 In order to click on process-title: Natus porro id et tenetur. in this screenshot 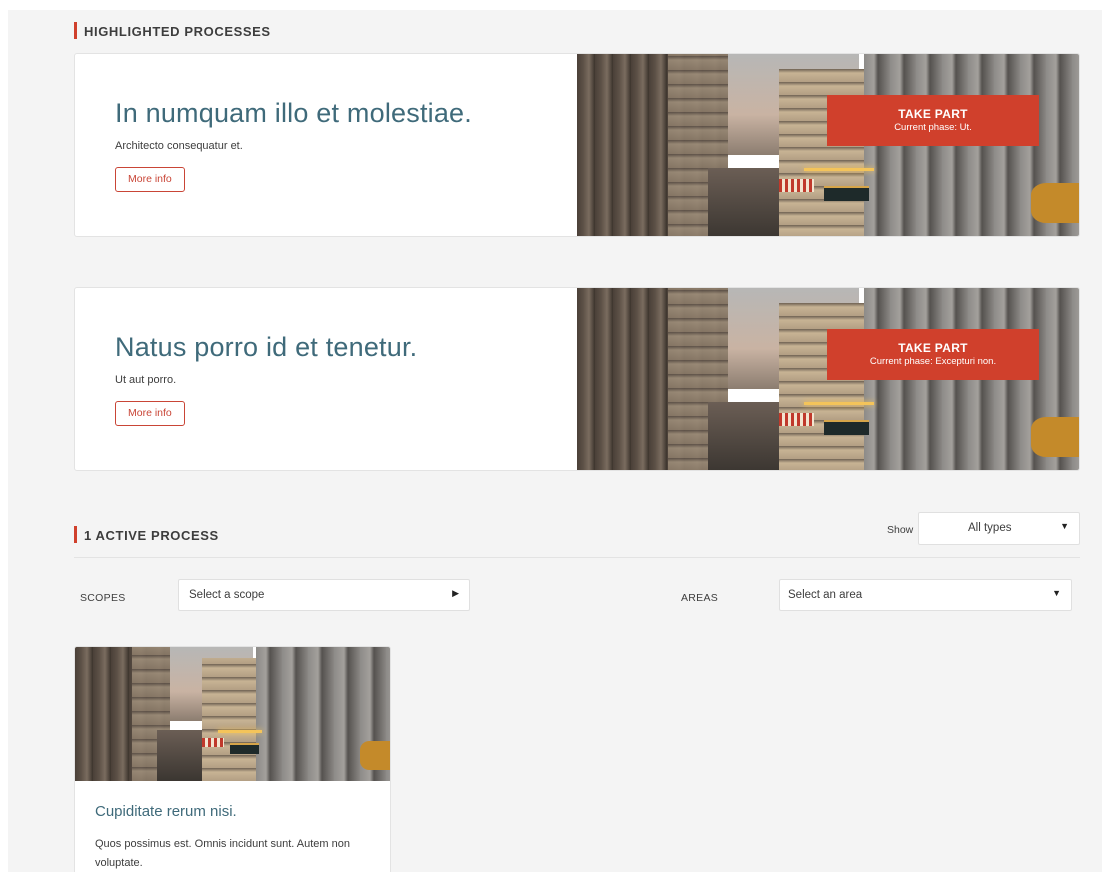, I will do `click(325, 347)`.